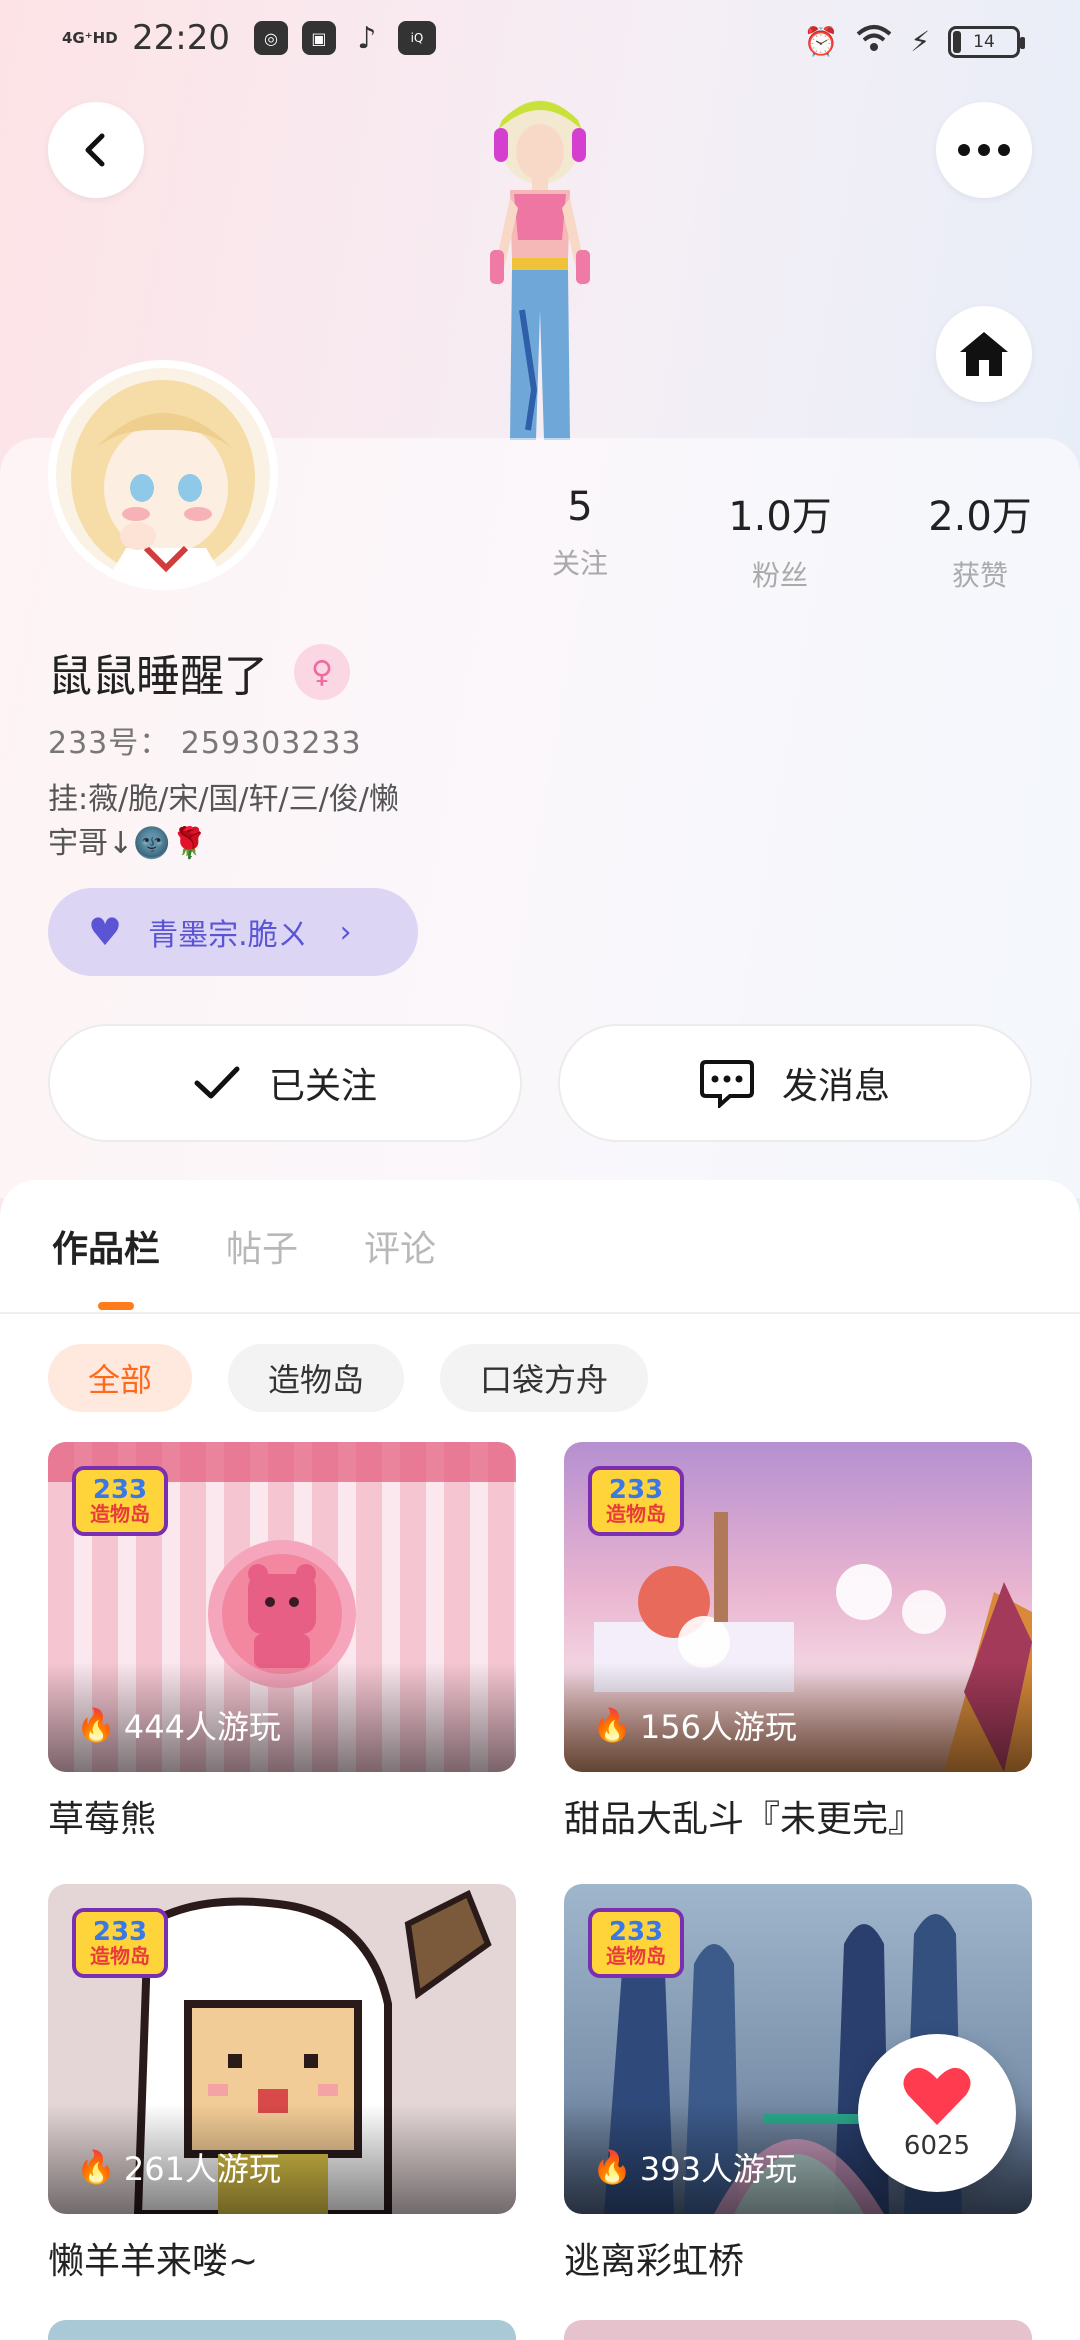 This screenshot has height=2340, width=1080. What do you see at coordinates (163, 475) in the screenshot?
I see `avatar` at bounding box center [163, 475].